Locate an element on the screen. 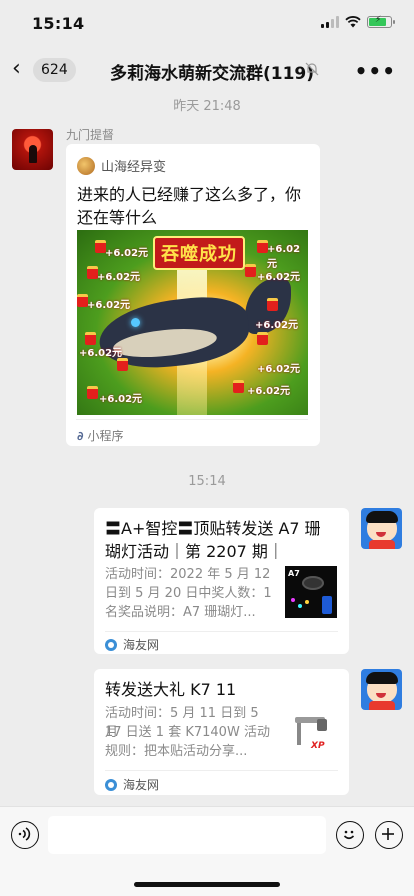 The height and width of the screenshot is (896, 414). article-description: 17 日送 1 套 K7140W 活动 is located at coordinates (187, 732).